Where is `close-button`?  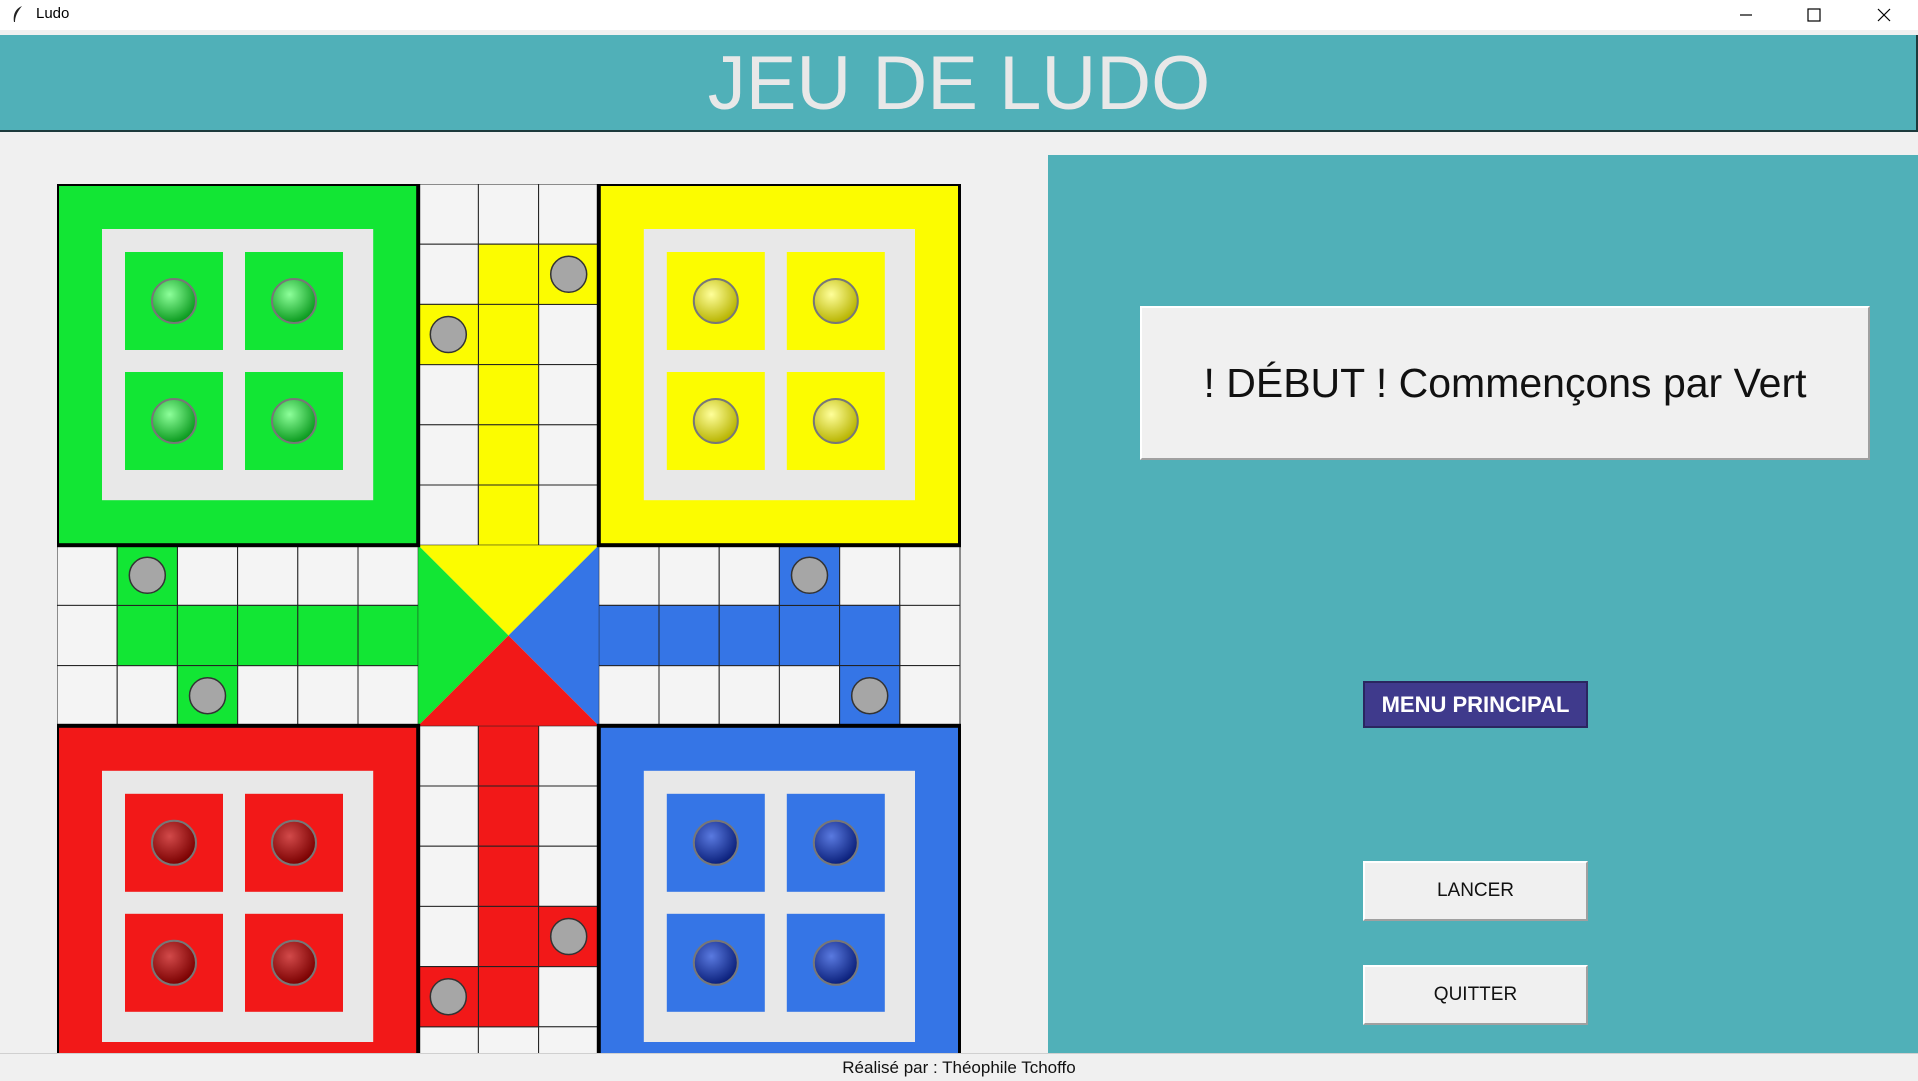 close-button is located at coordinates (1884, 15).